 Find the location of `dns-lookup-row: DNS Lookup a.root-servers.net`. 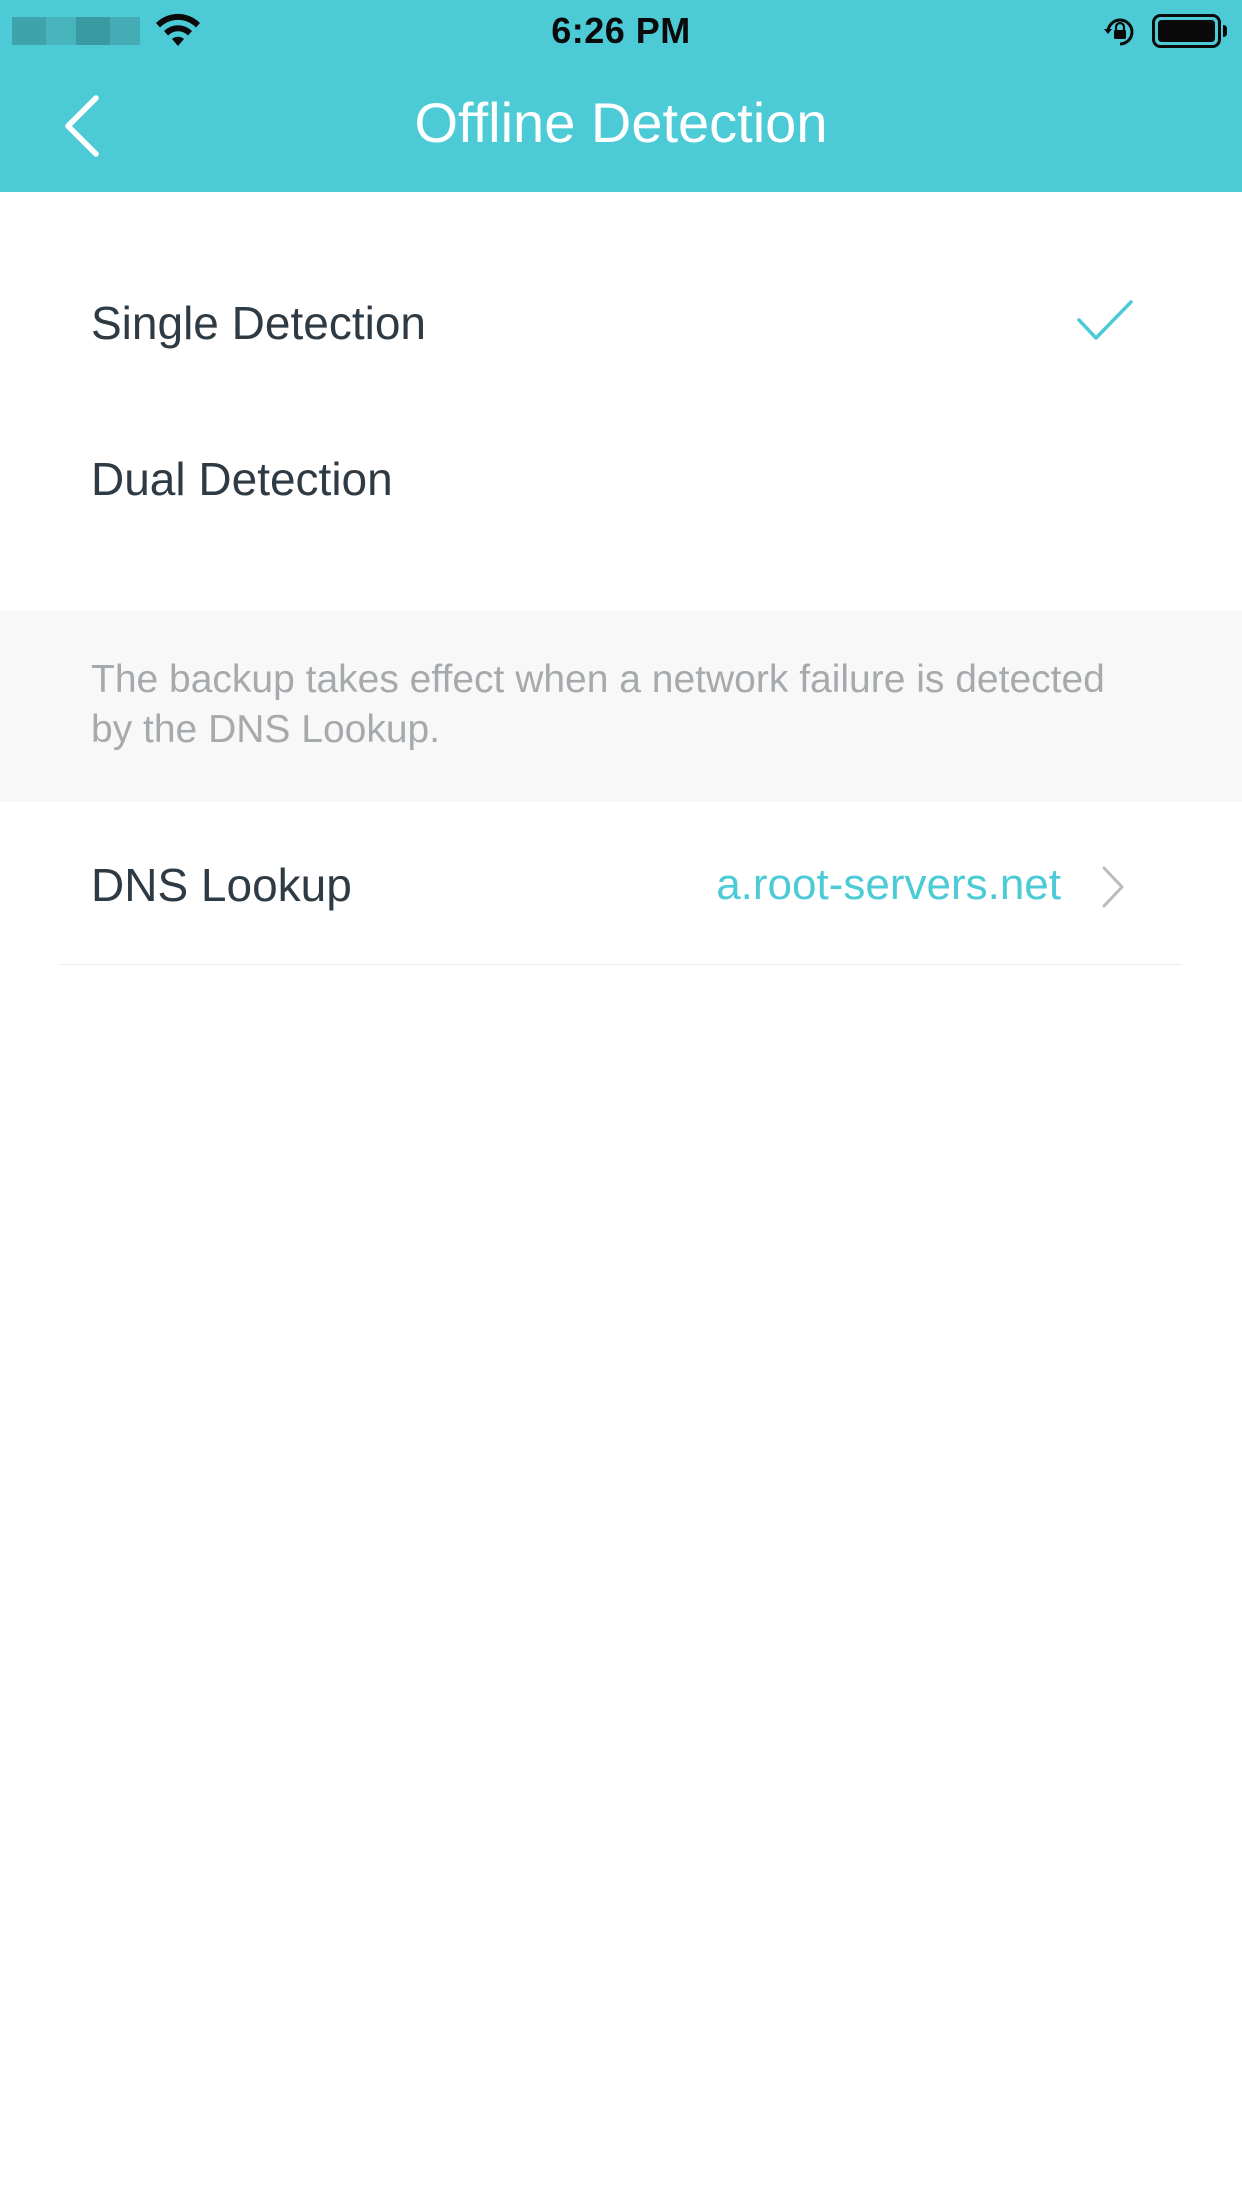

dns-lookup-row: DNS Lookup a.root-servers.net is located at coordinates (621, 883).